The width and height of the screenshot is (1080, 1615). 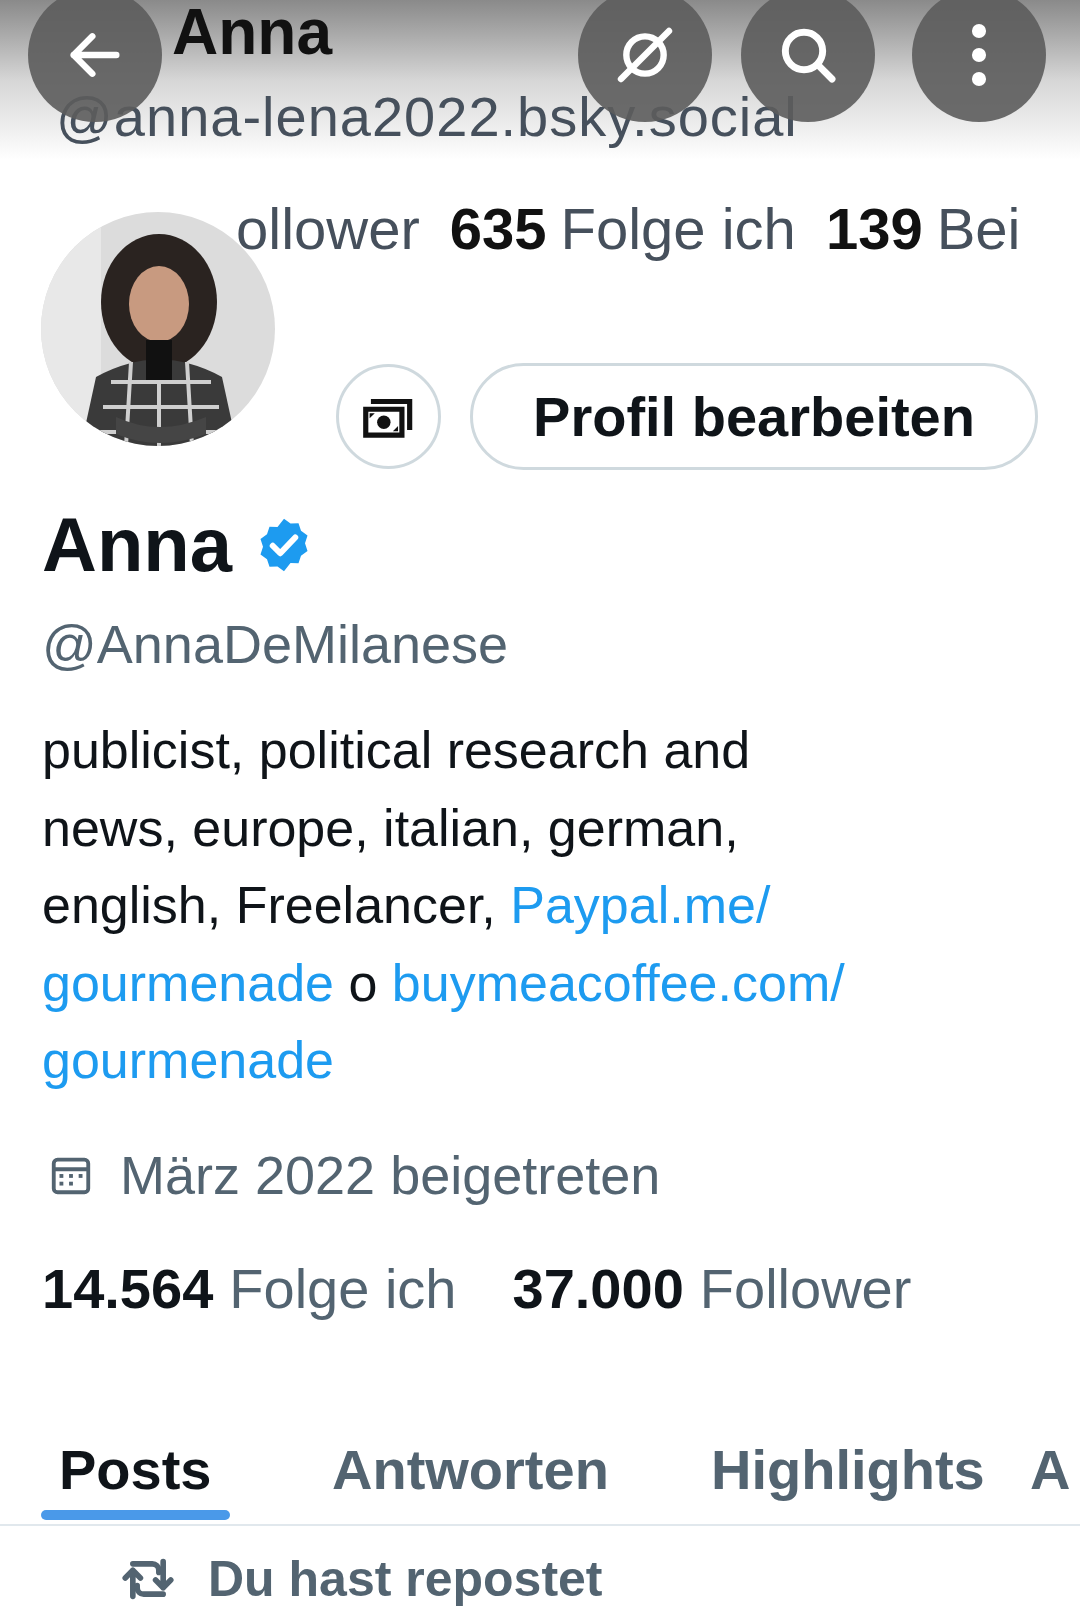 What do you see at coordinates (498, 229) in the screenshot?
I see `stat-count: 635` at bounding box center [498, 229].